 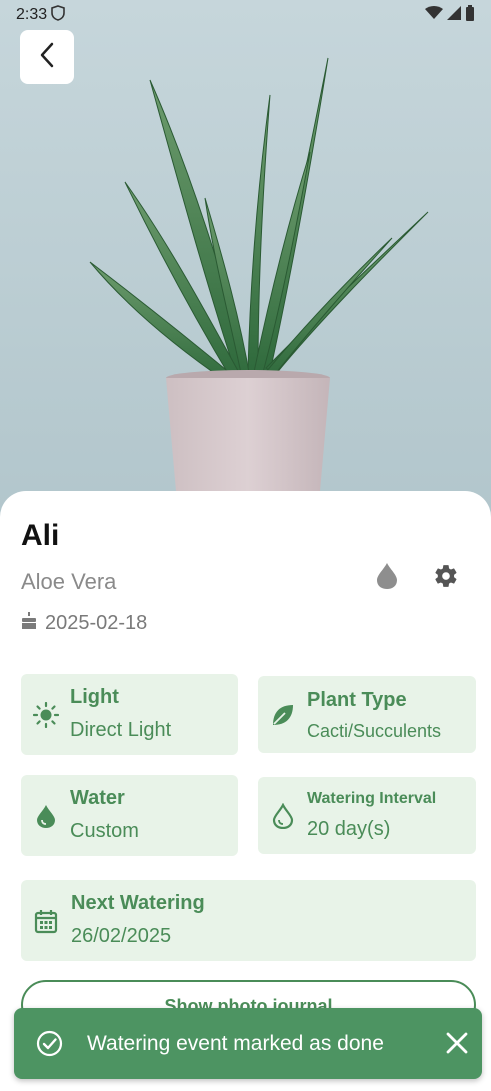 What do you see at coordinates (121, 730) in the screenshot?
I see `light-value: Direct Light` at bounding box center [121, 730].